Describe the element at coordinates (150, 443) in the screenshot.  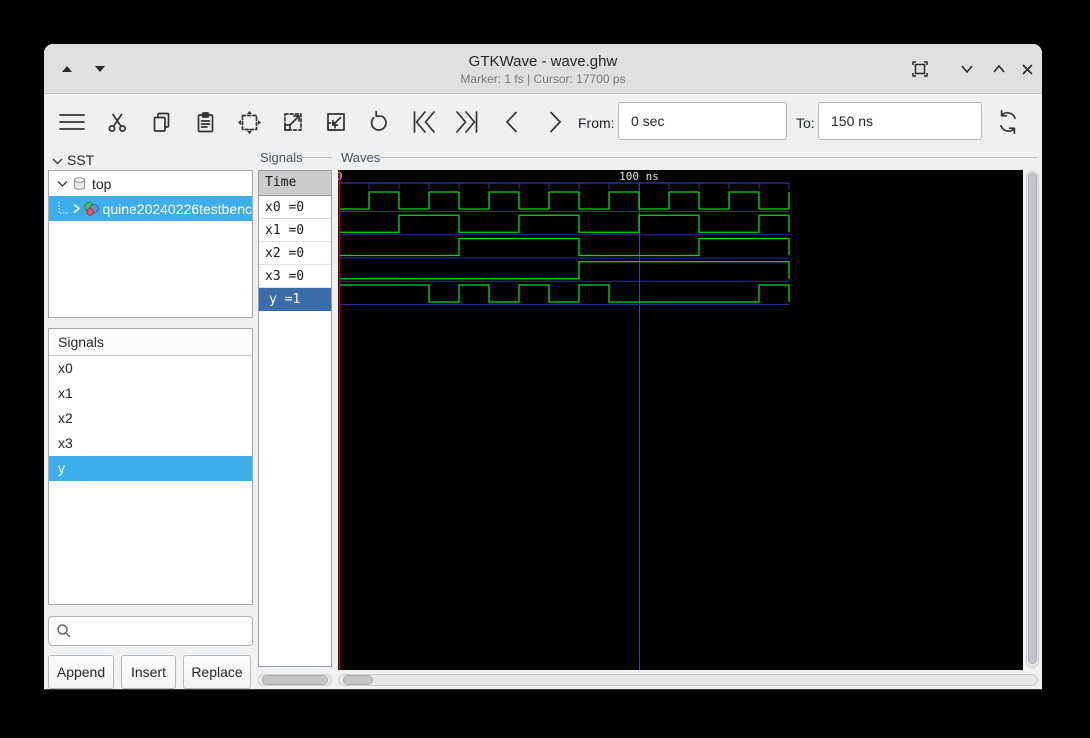
I see `signal-item-x3: x3` at that location.